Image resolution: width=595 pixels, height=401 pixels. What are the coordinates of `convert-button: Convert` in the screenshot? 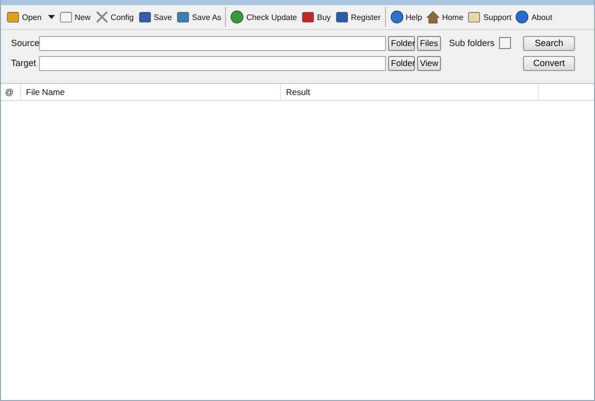 It's located at (549, 63).